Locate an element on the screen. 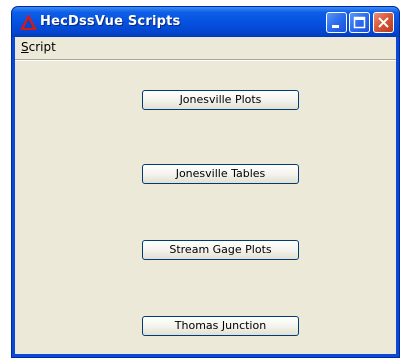 The image size is (410, 364). jonesville-plots-button: Jonesville Plots is located at coordinates (220, 100).